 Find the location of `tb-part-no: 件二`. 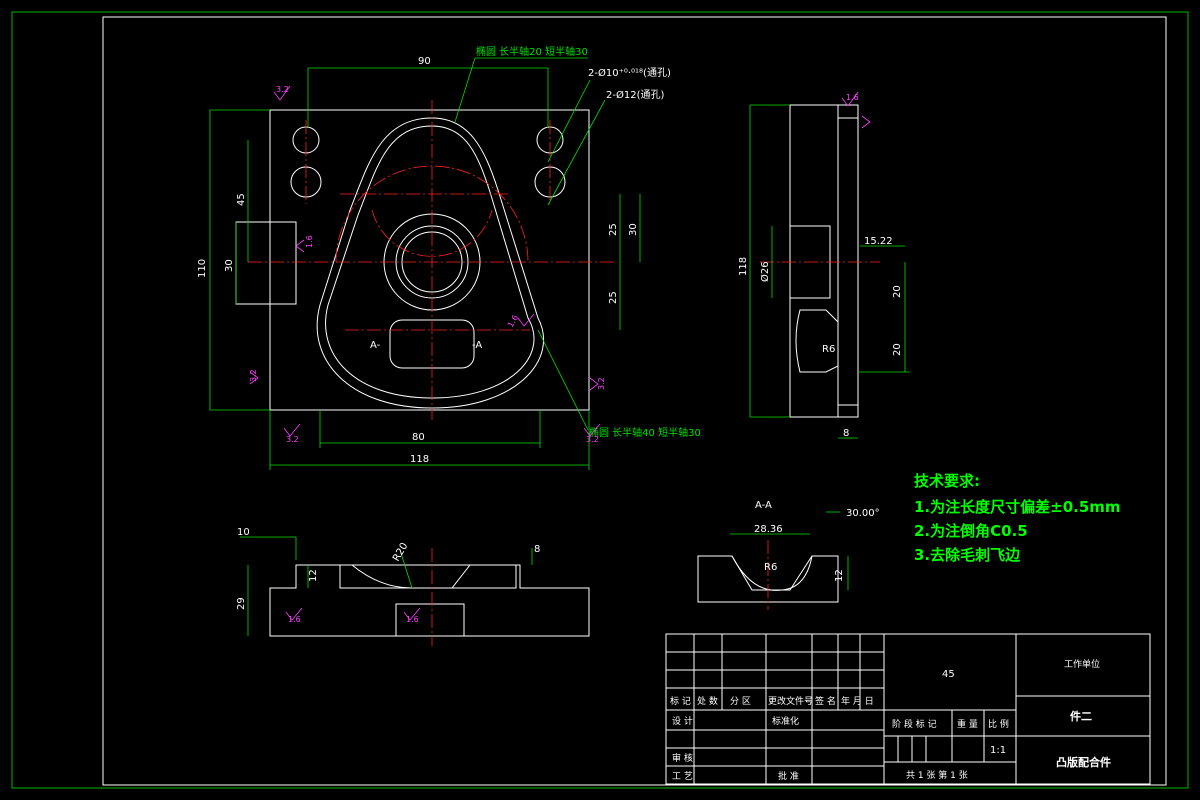

tb-part-no: 件二 is located at coordinates (1081, 716).